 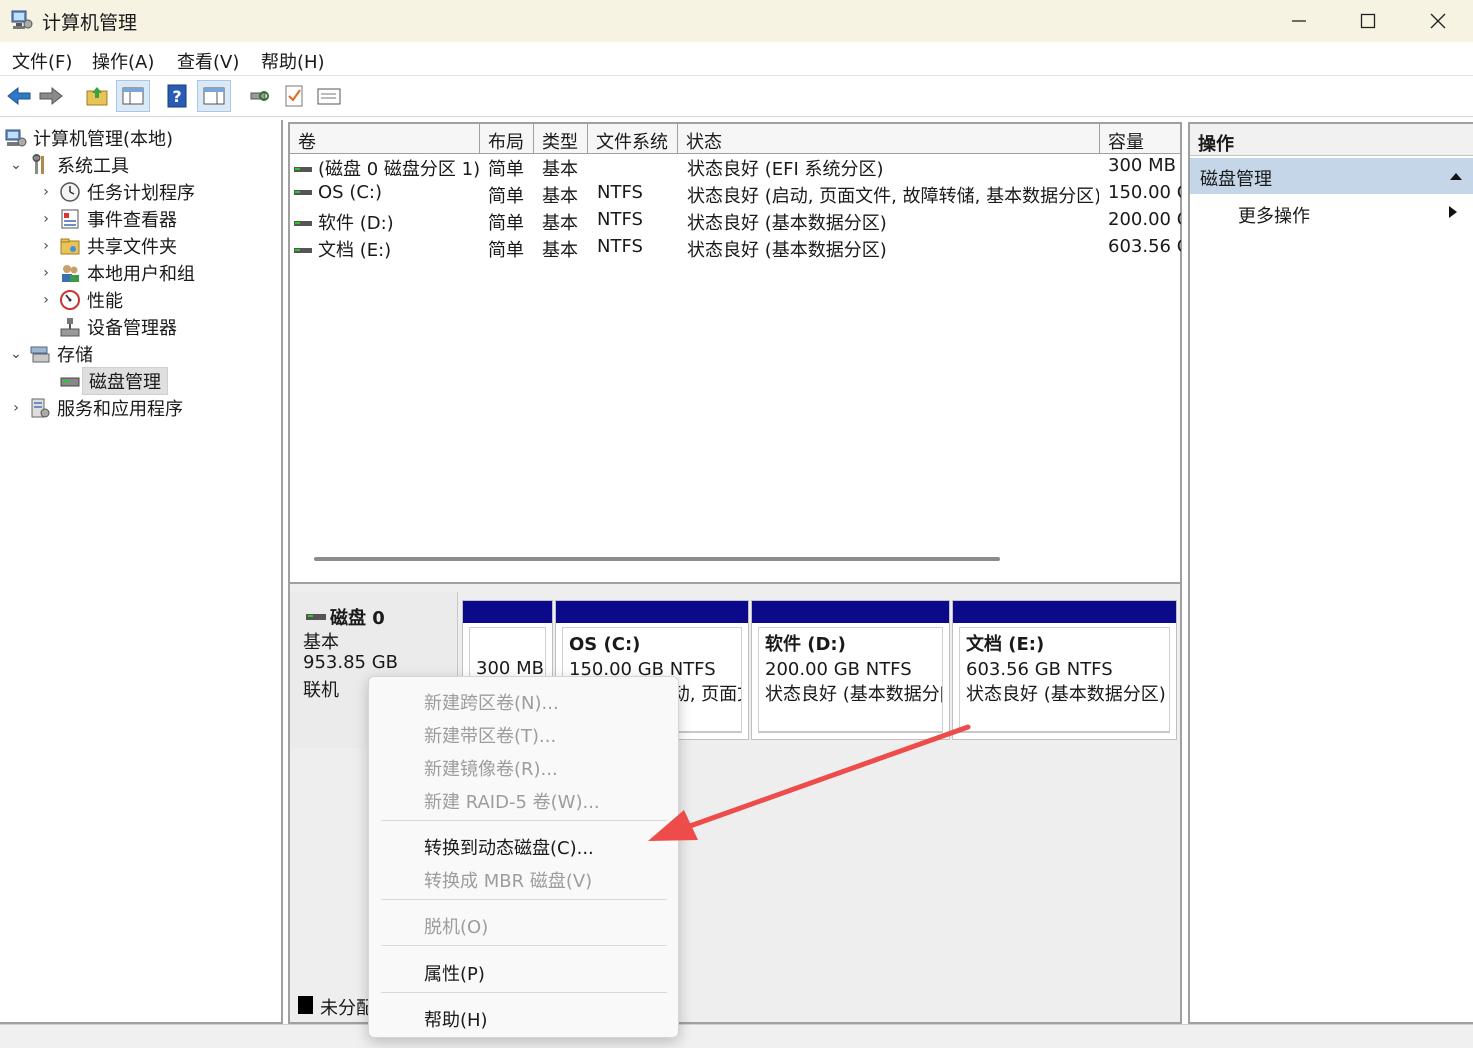 What do you see at coordinates (120, 409) in the screenshot?
I see `tree-label: 服务和应用程序` at bounding box center [120, 409].